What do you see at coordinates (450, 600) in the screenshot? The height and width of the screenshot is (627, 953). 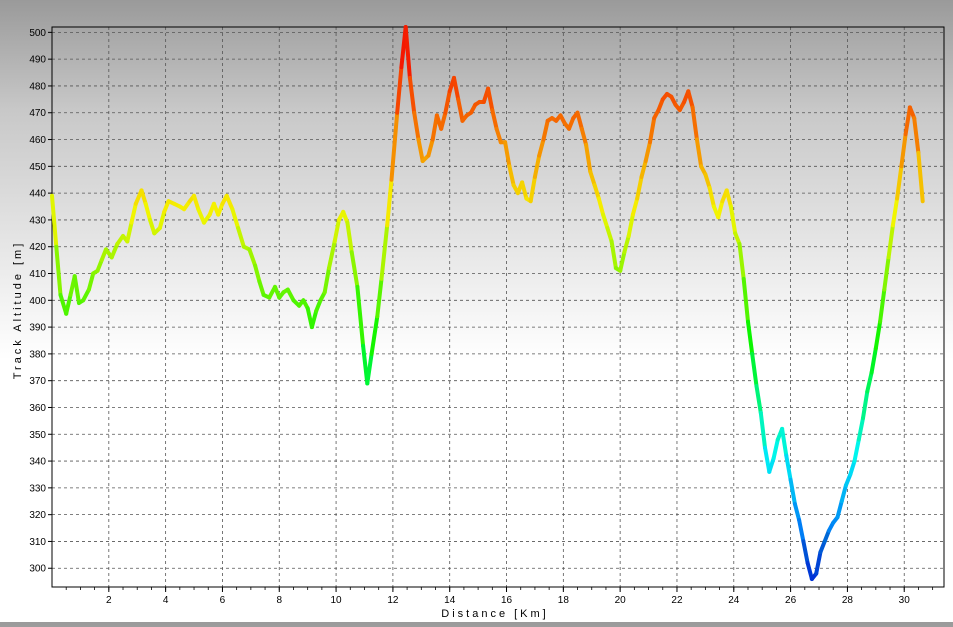 I see `x-tick-label: 14` at bounding box center [450, 600].